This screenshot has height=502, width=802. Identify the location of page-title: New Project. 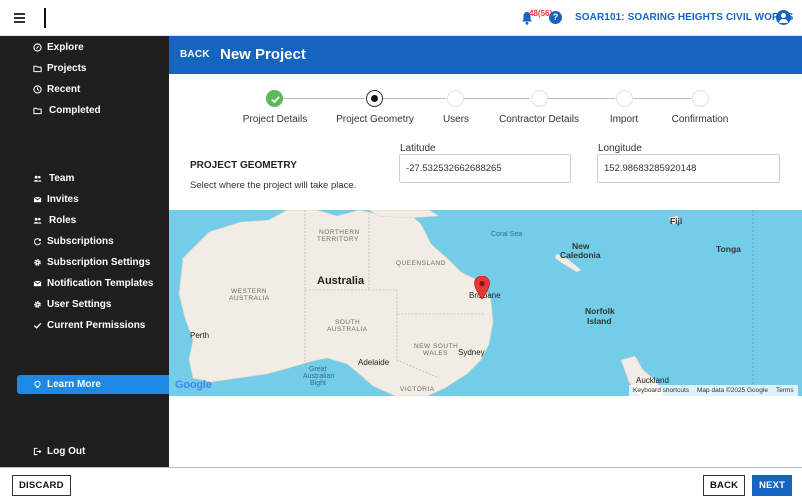
(263, 54).